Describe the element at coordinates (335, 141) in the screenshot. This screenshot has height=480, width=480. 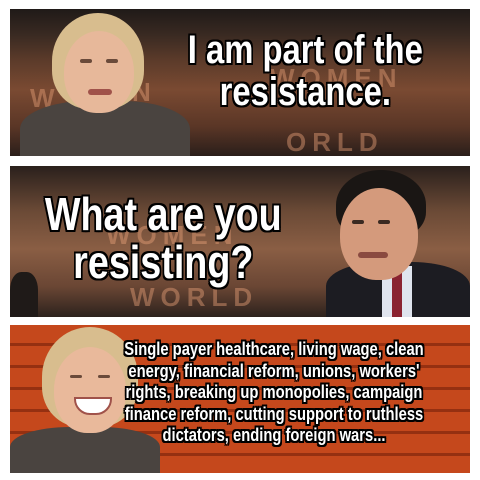
I see `stage-lettering: ORLD` at that location.